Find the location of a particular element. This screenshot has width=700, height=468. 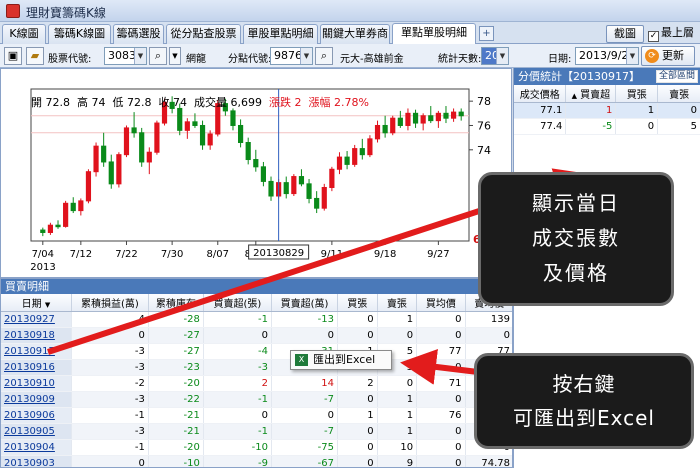

cell-net-lot: -3 is located at coordinates (238, 367).